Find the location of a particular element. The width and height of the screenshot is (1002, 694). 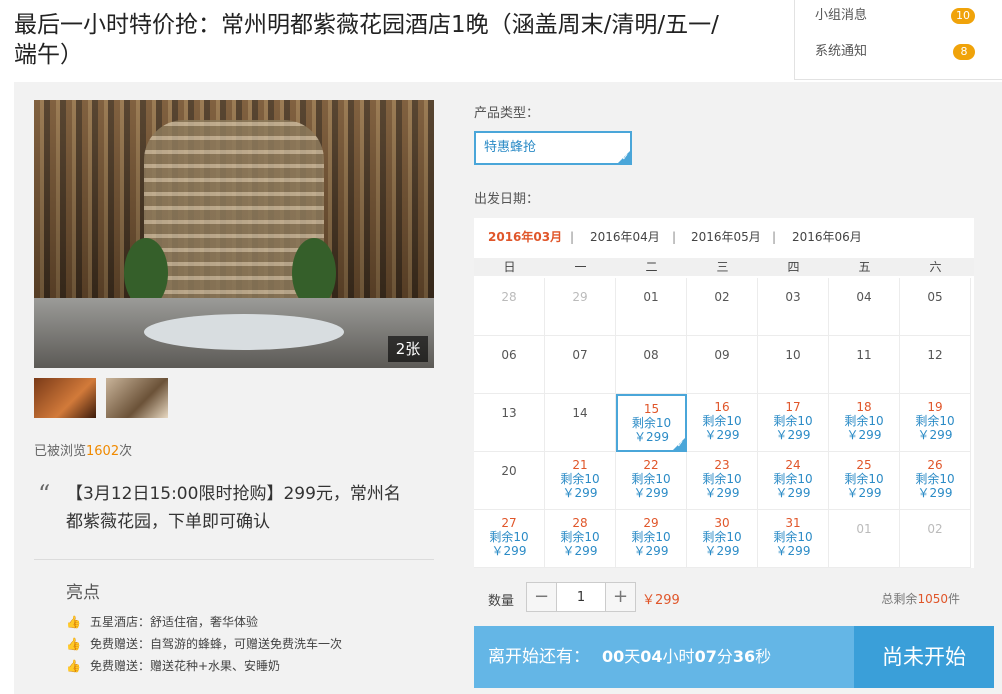

highlight-item: 👍 五星酒店：舒适住宿，奢华体验 is located at coordinates (162, 622).